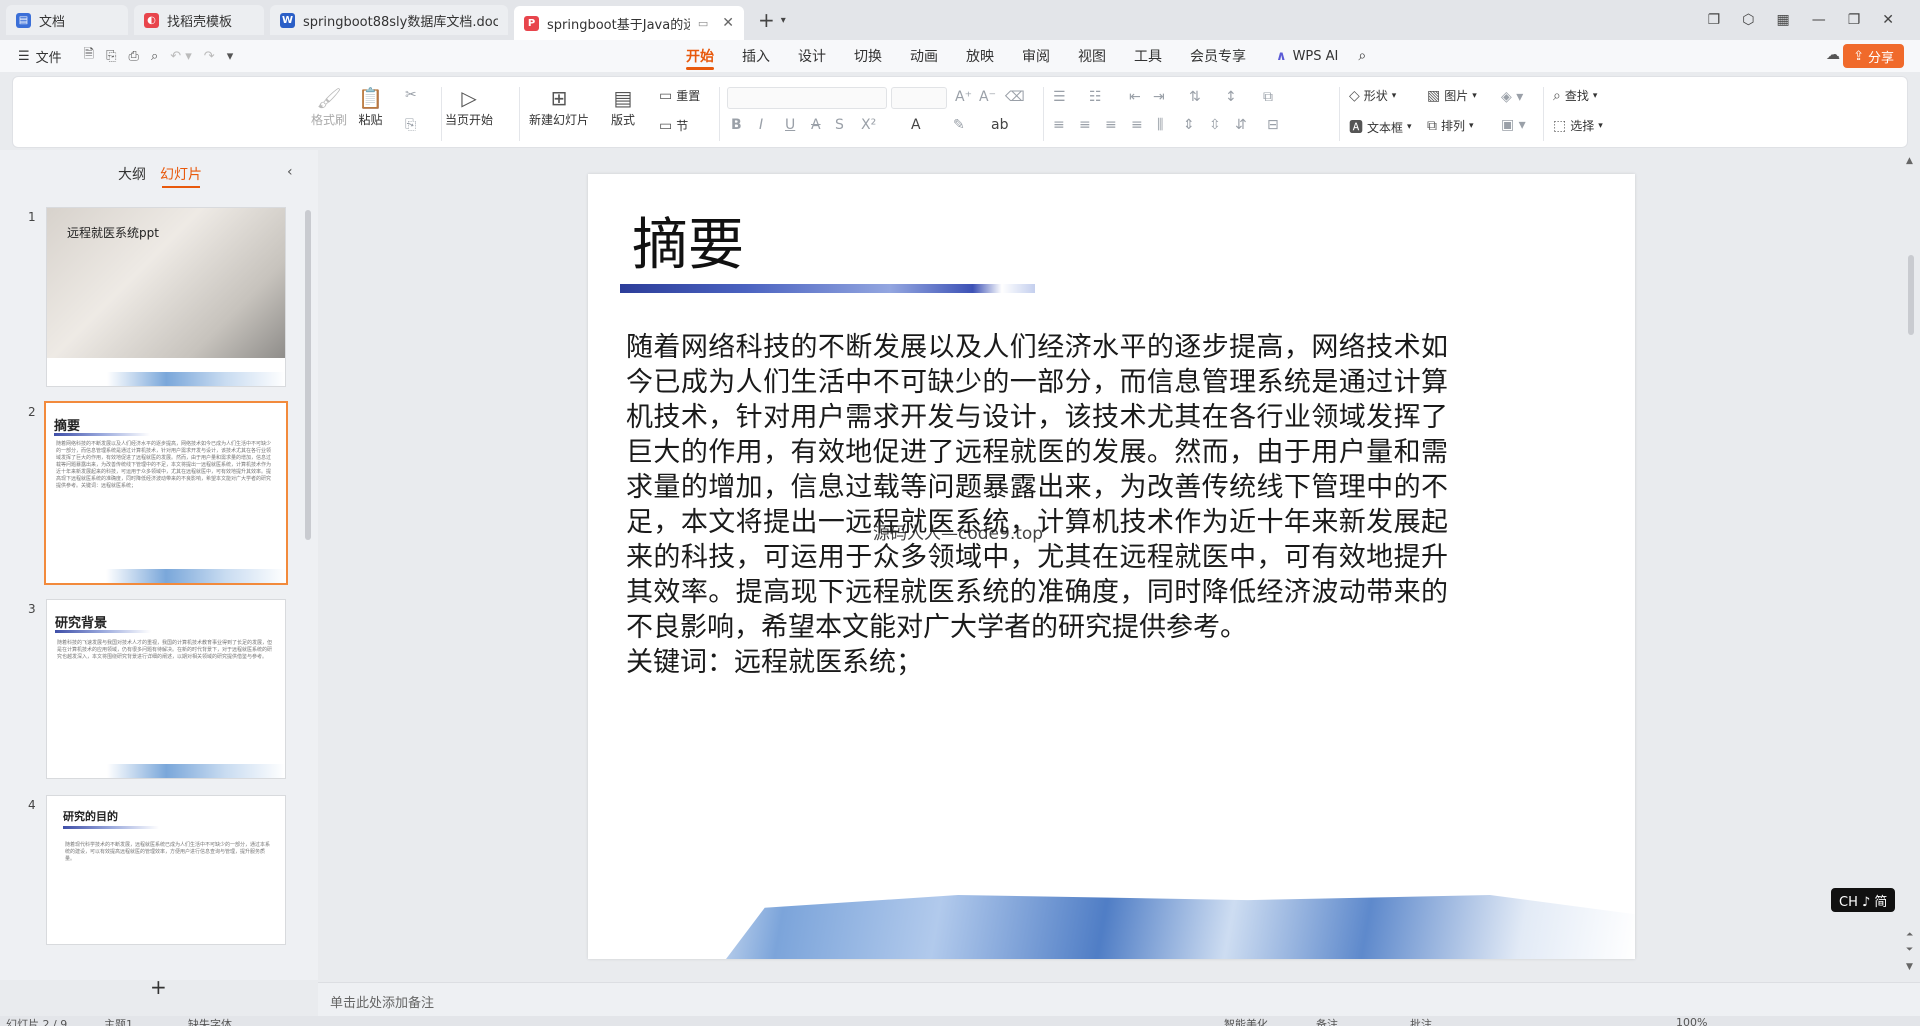 The image size is (1920, 1026). I want to click on paragraph-spacing-icon: ⇵, so click(1241, 125).